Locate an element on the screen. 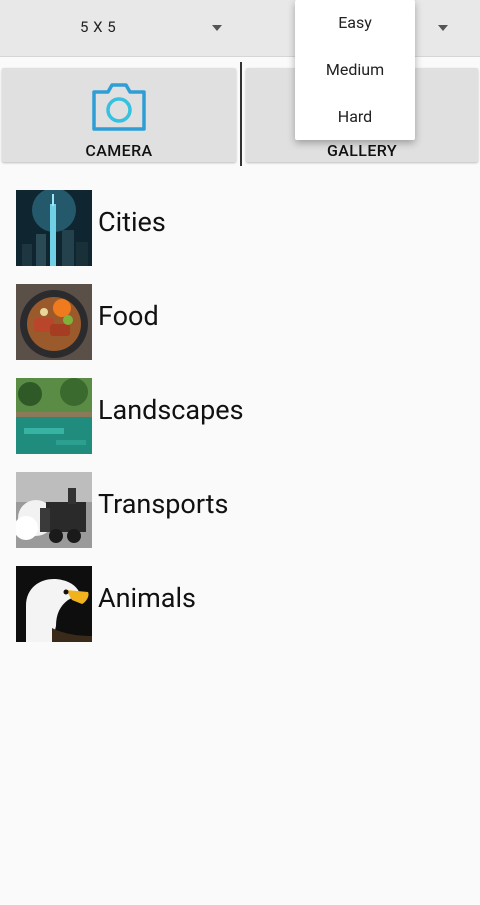 This screenshot has width=480, height=905. category-label: Transports is located at coordinates (163, 504).